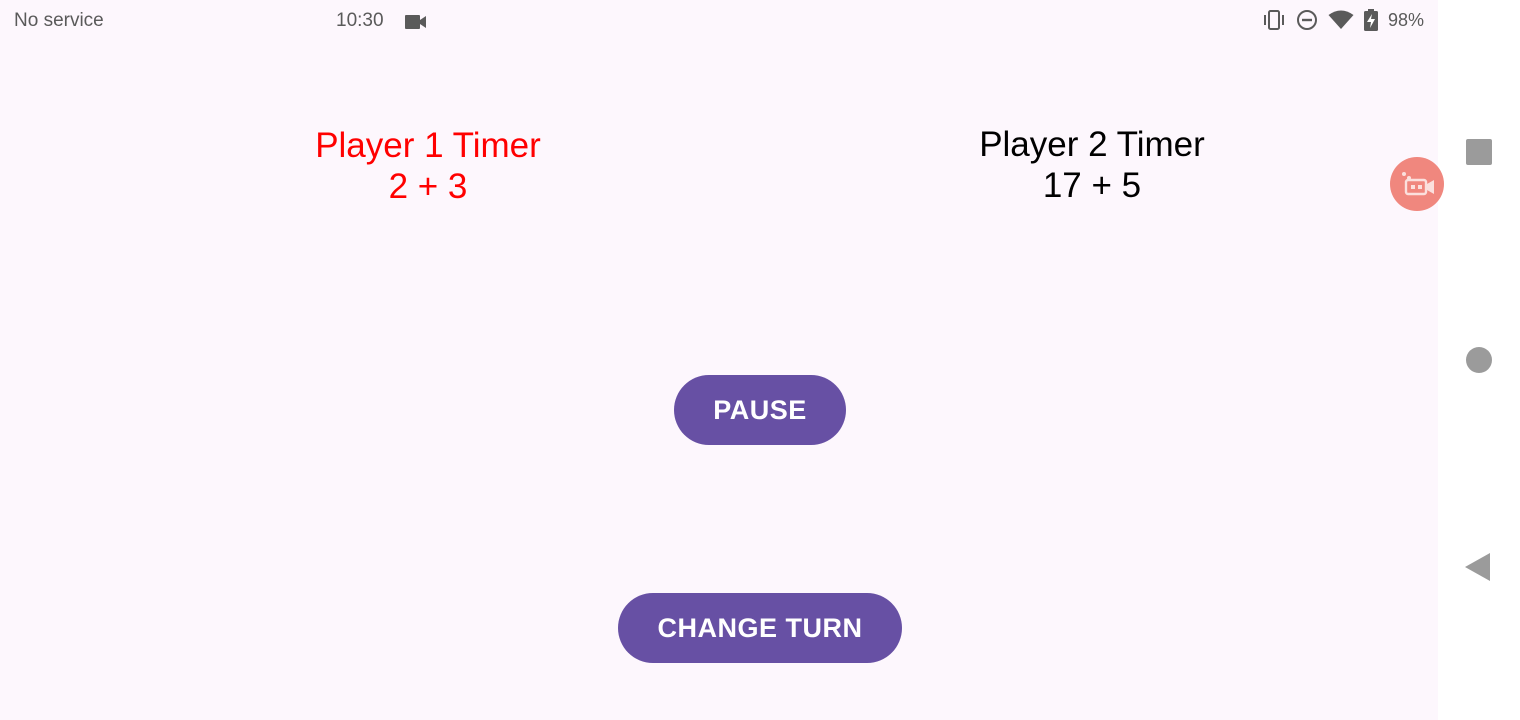 The image size is (1520, 720). Describe the element at coordinates (59, 20) in the screenshot. I see `carrier-label: No service` at that location.